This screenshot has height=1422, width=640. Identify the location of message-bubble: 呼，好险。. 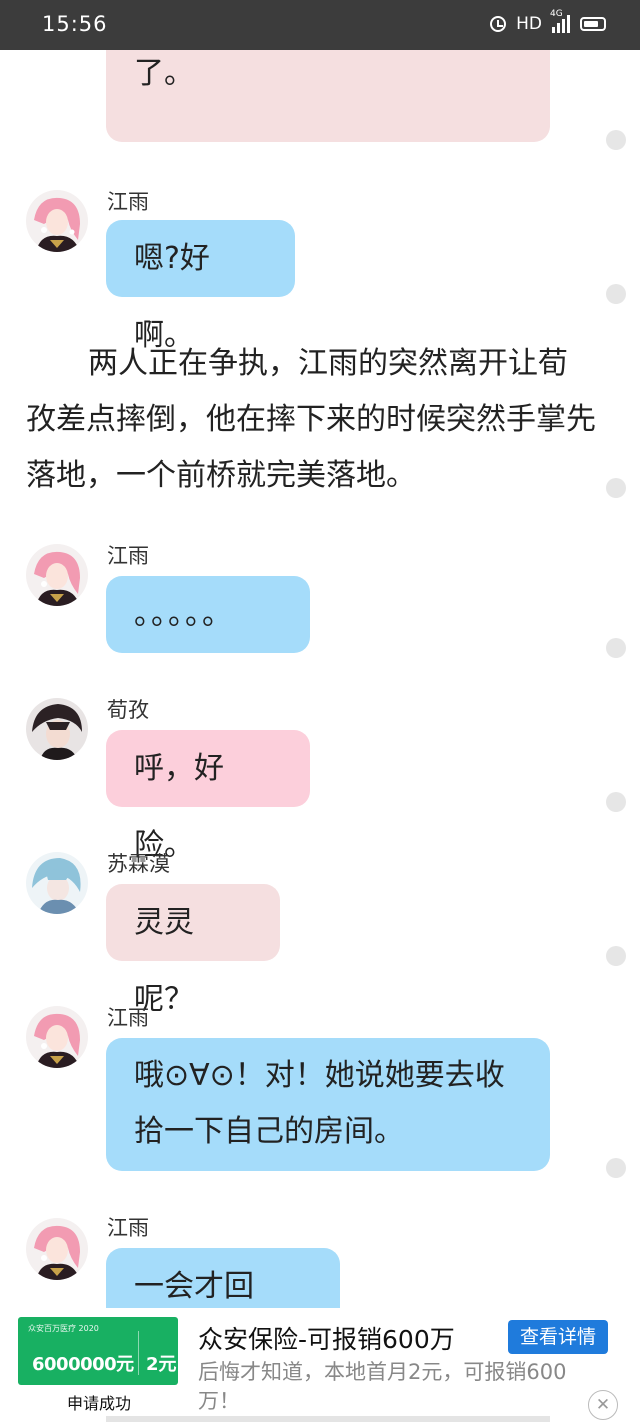
(208, 796).